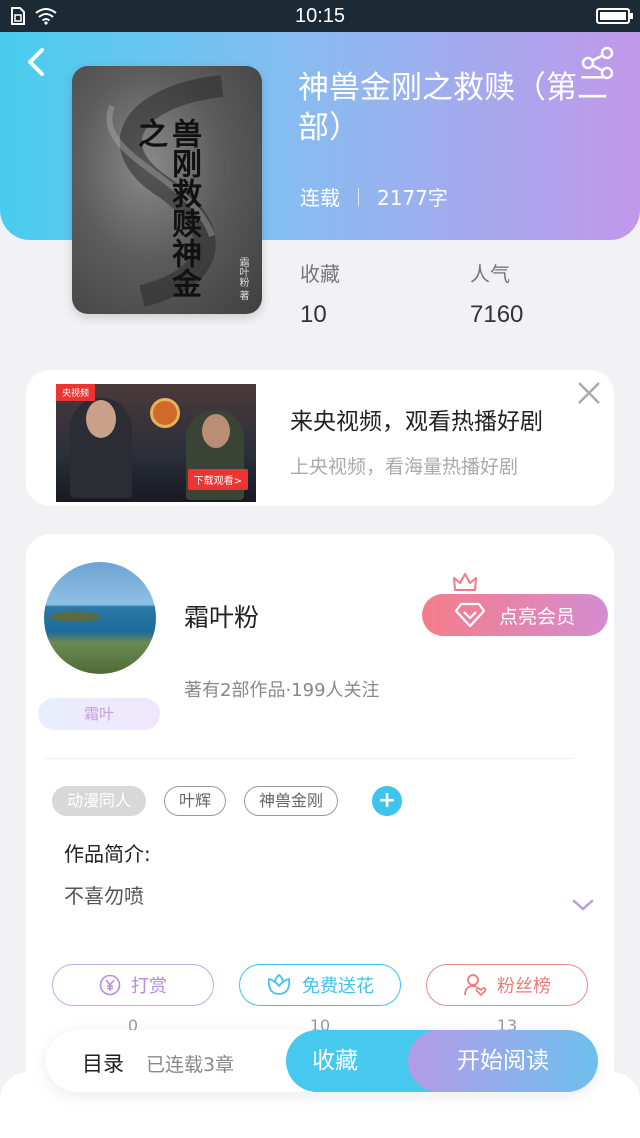 Image resolution: width=640 pixels, height=1138 pixels. Describe the element at coordinates (103, 1063) in the screenshot. I see `toc-button: 目录` at that location.